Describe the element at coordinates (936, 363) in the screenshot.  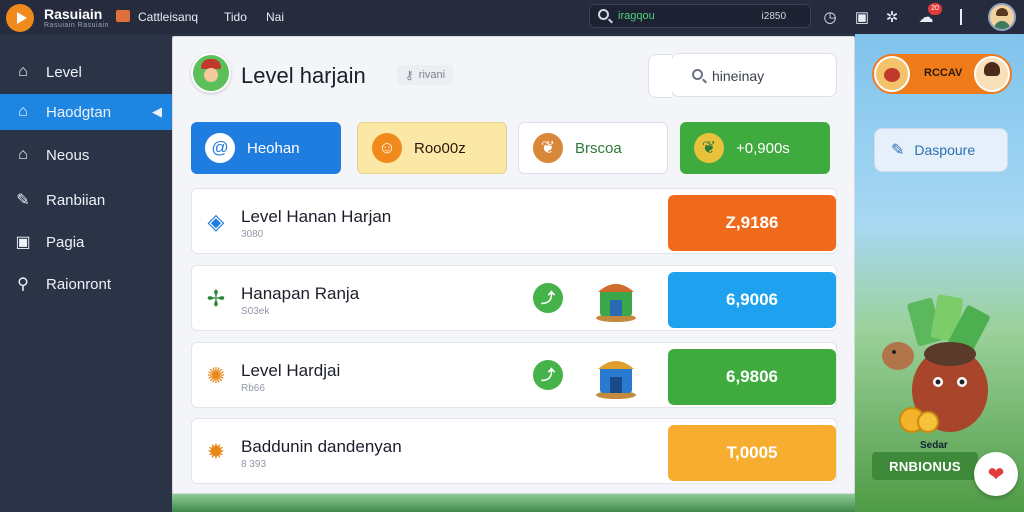
I see `mascot-illustration` at that location.